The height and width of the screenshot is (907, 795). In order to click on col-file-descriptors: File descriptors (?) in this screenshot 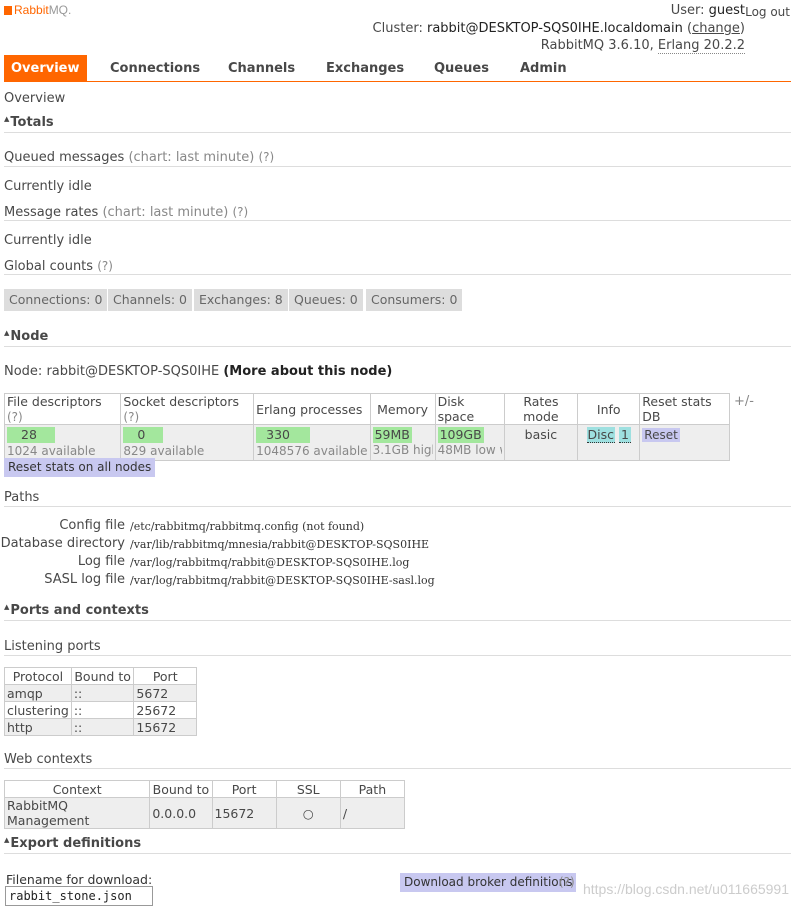, I will do `click(62, 409)`.